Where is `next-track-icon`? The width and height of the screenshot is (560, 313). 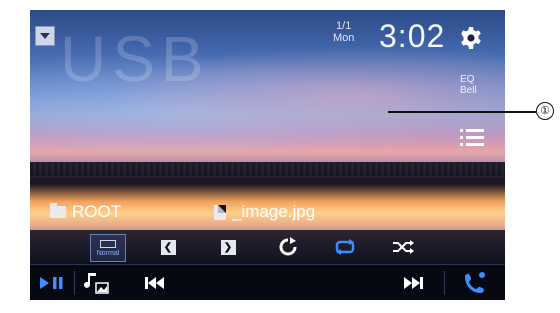 next-track-icon is located at coordinates (413, 283).